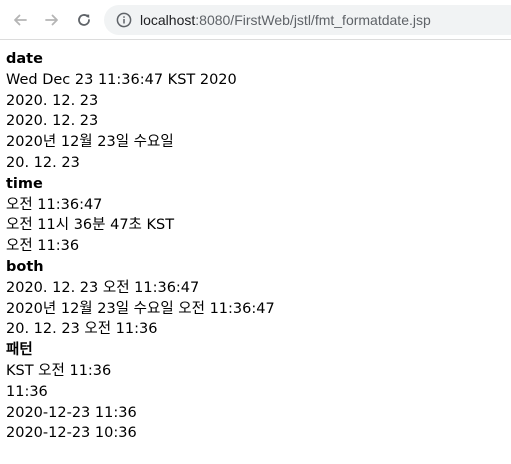 This screenshot has height=464, width=511. What do you see at coordinates (90, 142) in the screenshot?
I see `output-line: 2020년 12월 23일 수요일` at bounding box center [90, 142].